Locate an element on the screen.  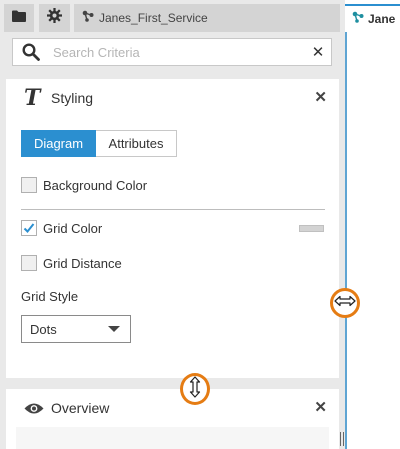
grid-color-label: Grid Color is located at coordinates (73, 228).